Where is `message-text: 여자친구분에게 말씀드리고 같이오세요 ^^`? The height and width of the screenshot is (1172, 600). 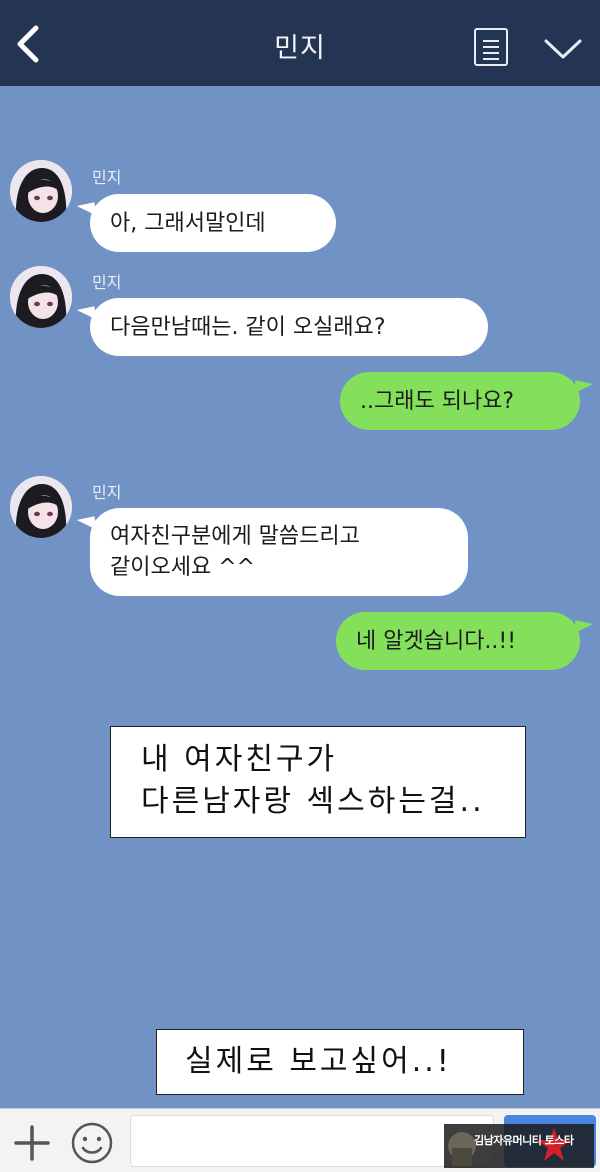 message-text: 여자친구분에게 말씀드리고 같이오세요 ^^ is located at coordinates (235, 552).